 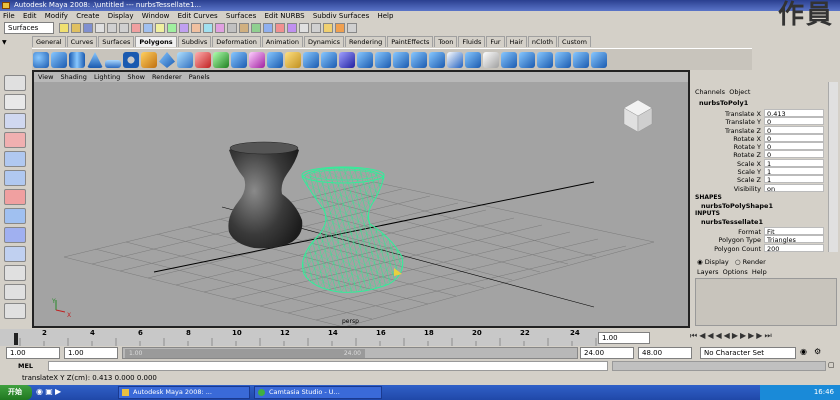 I want to click on select-component-icon, so click(x=124, y=28).